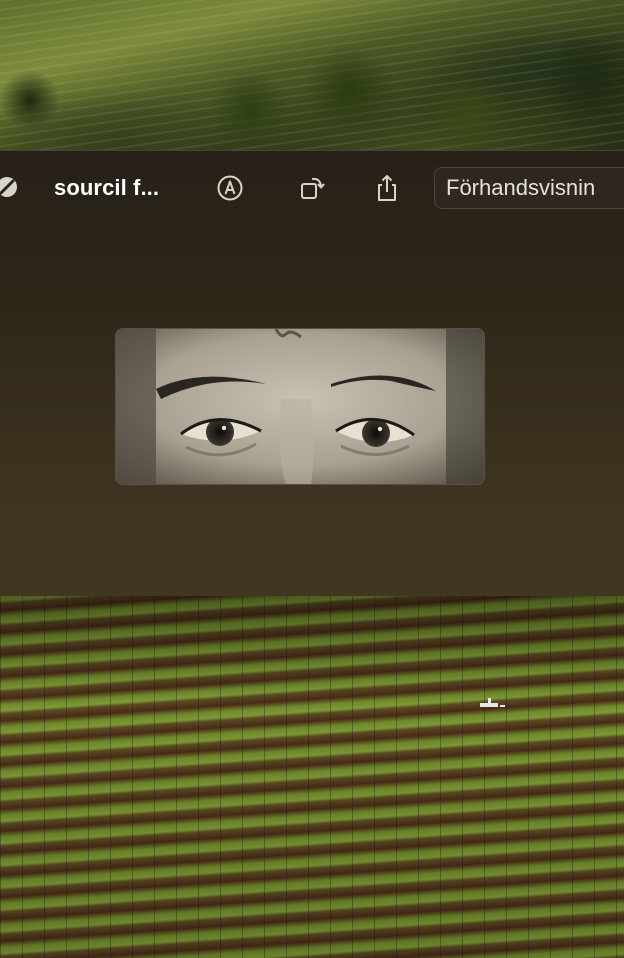 Image resolution: width=624 pixels, height=958 pixels. Describe the element at coordinates (300, 406) in the screenshot. I see `preview-image` at that location.